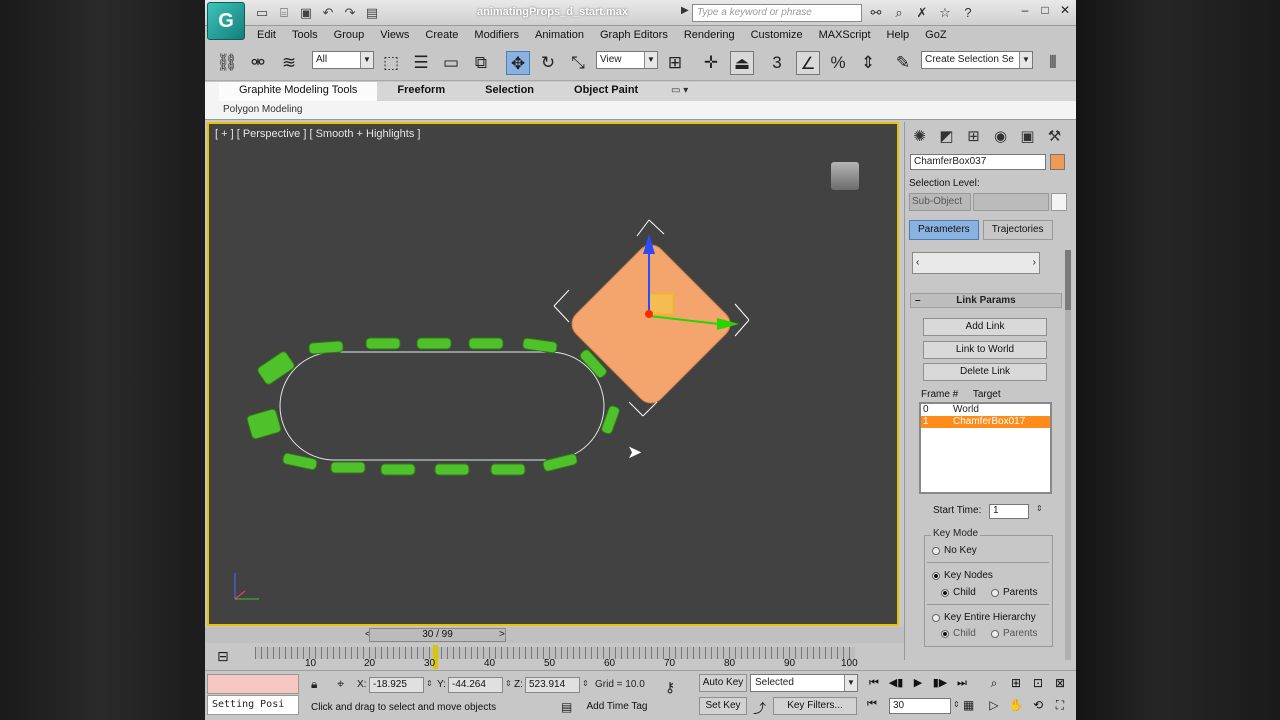 The height and width of the screenshot is (720, 1280). I want to click on modify-panel-icon: ◩, so click(946, 136).